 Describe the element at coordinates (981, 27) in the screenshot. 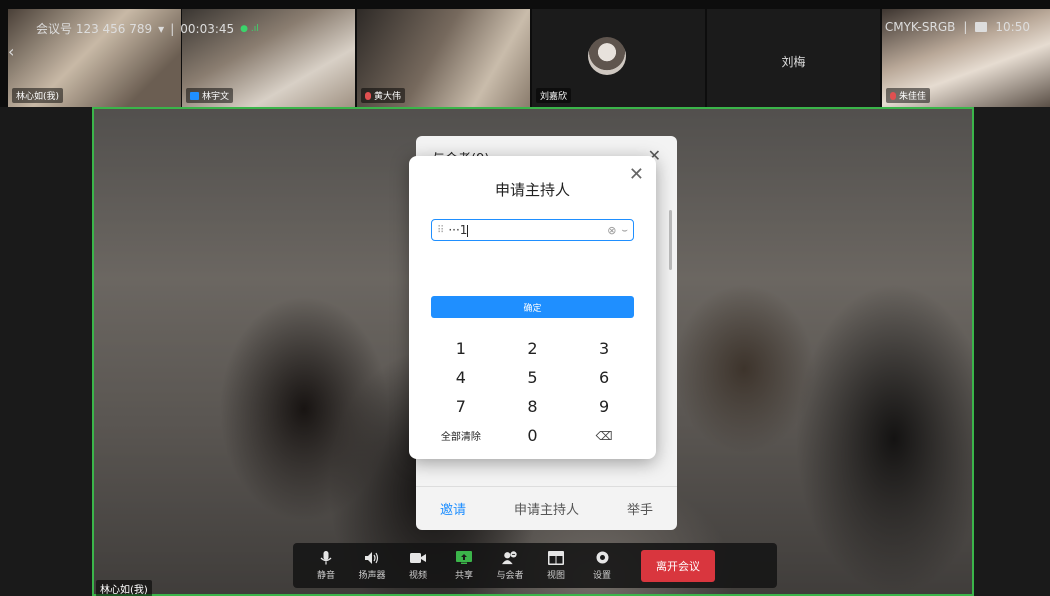

I see `battery-icon` at that location.